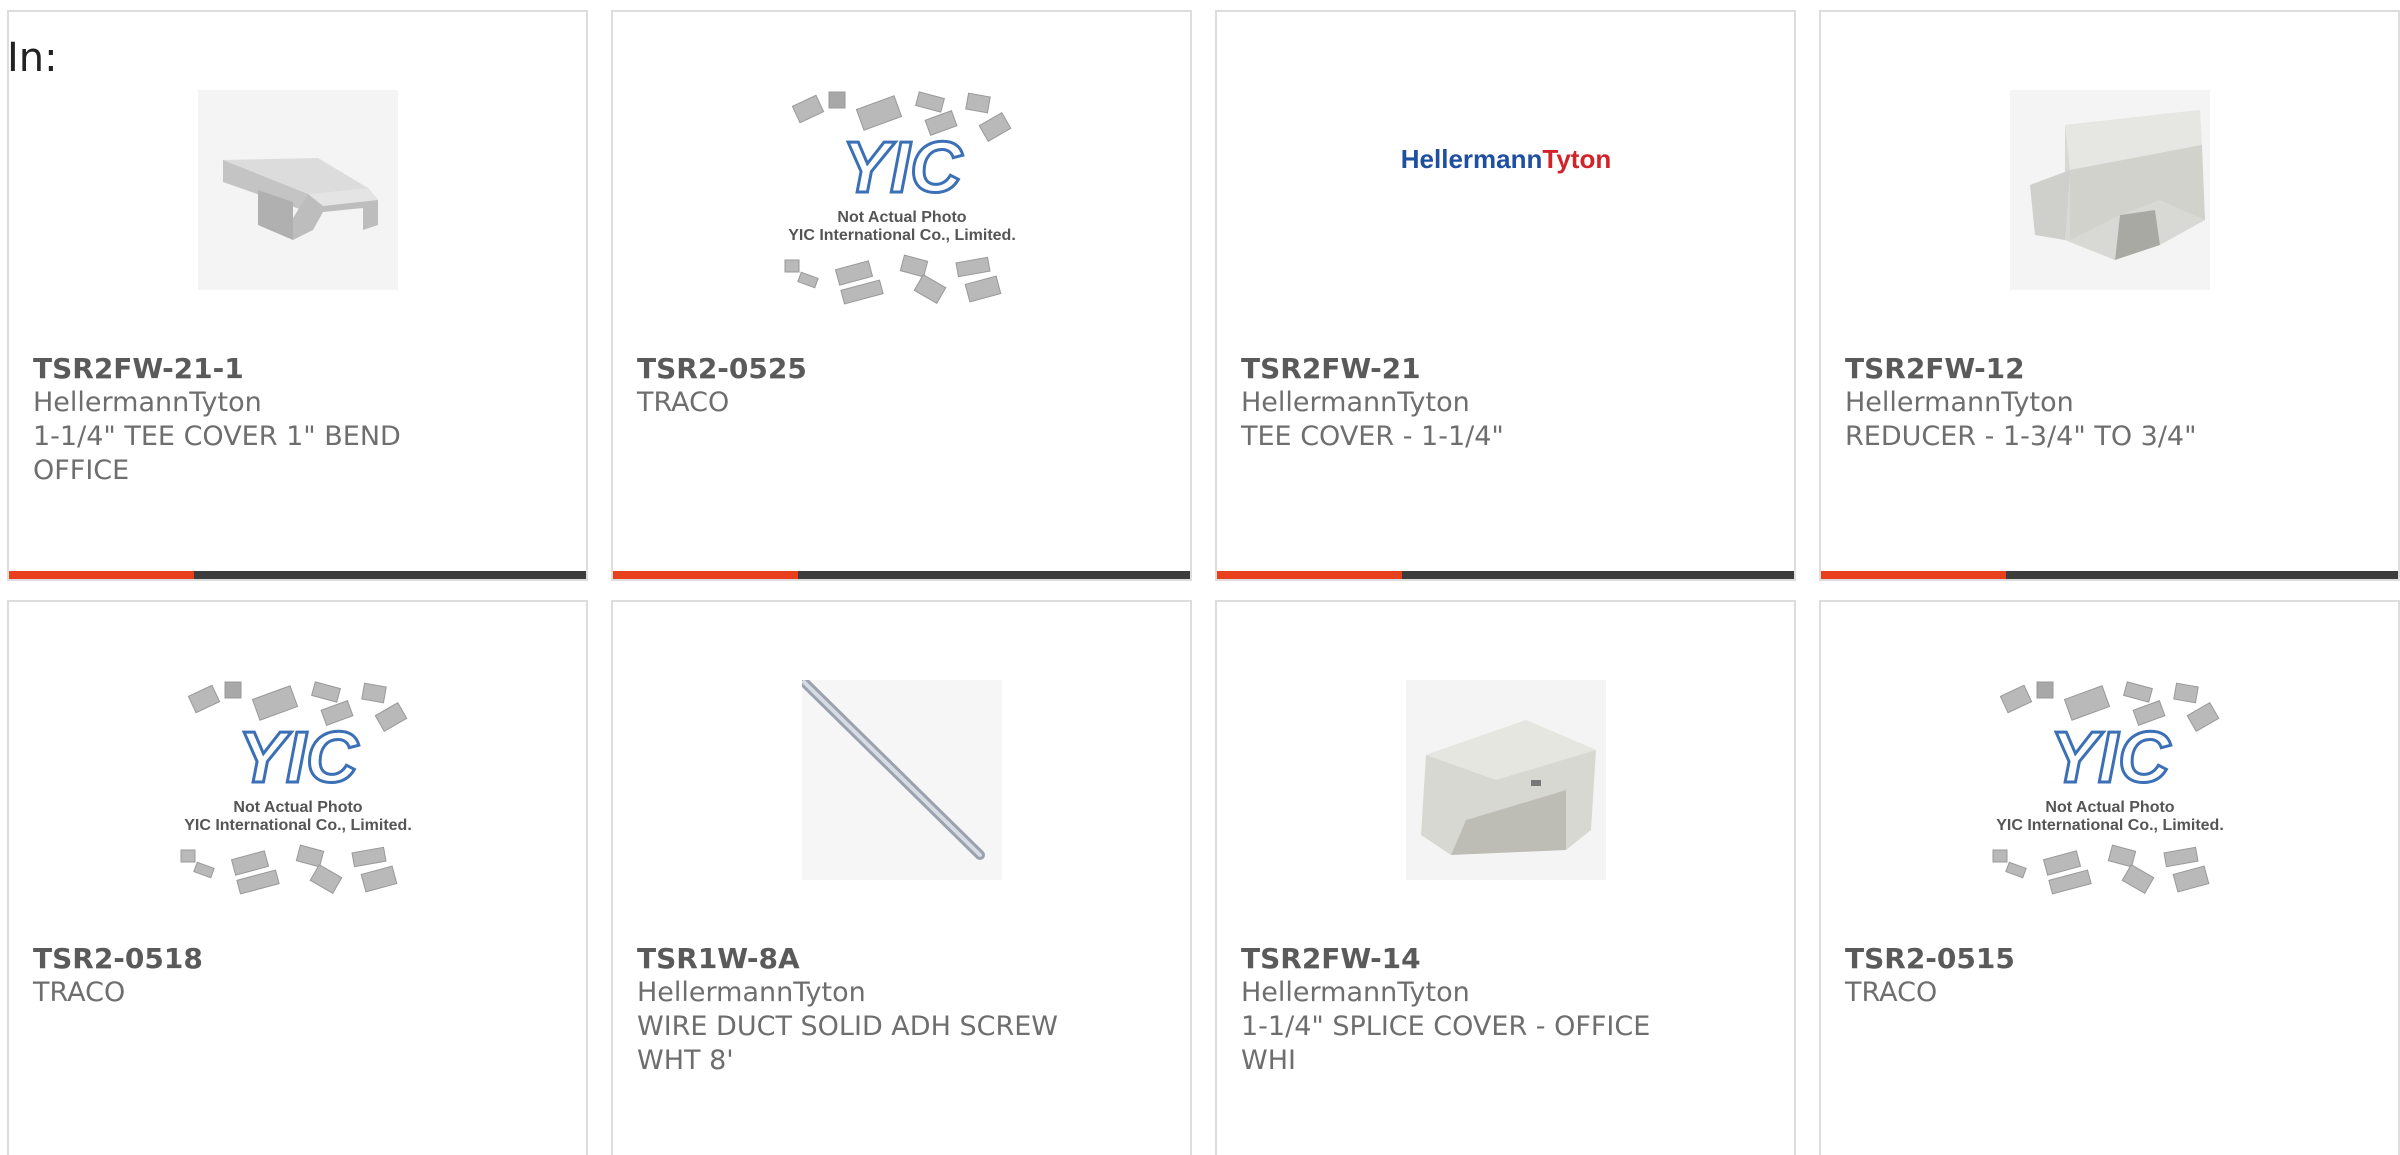  I want to click on reducer-image, so click(2109, 190).